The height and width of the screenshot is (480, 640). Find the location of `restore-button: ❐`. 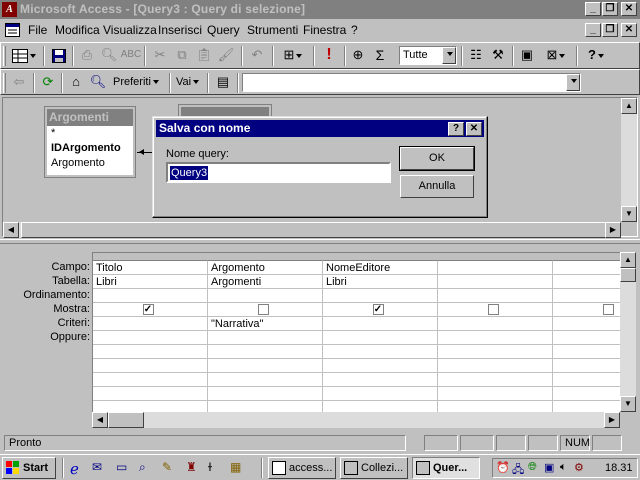

restore-button: ❐ is located at coordinates (610, 9).